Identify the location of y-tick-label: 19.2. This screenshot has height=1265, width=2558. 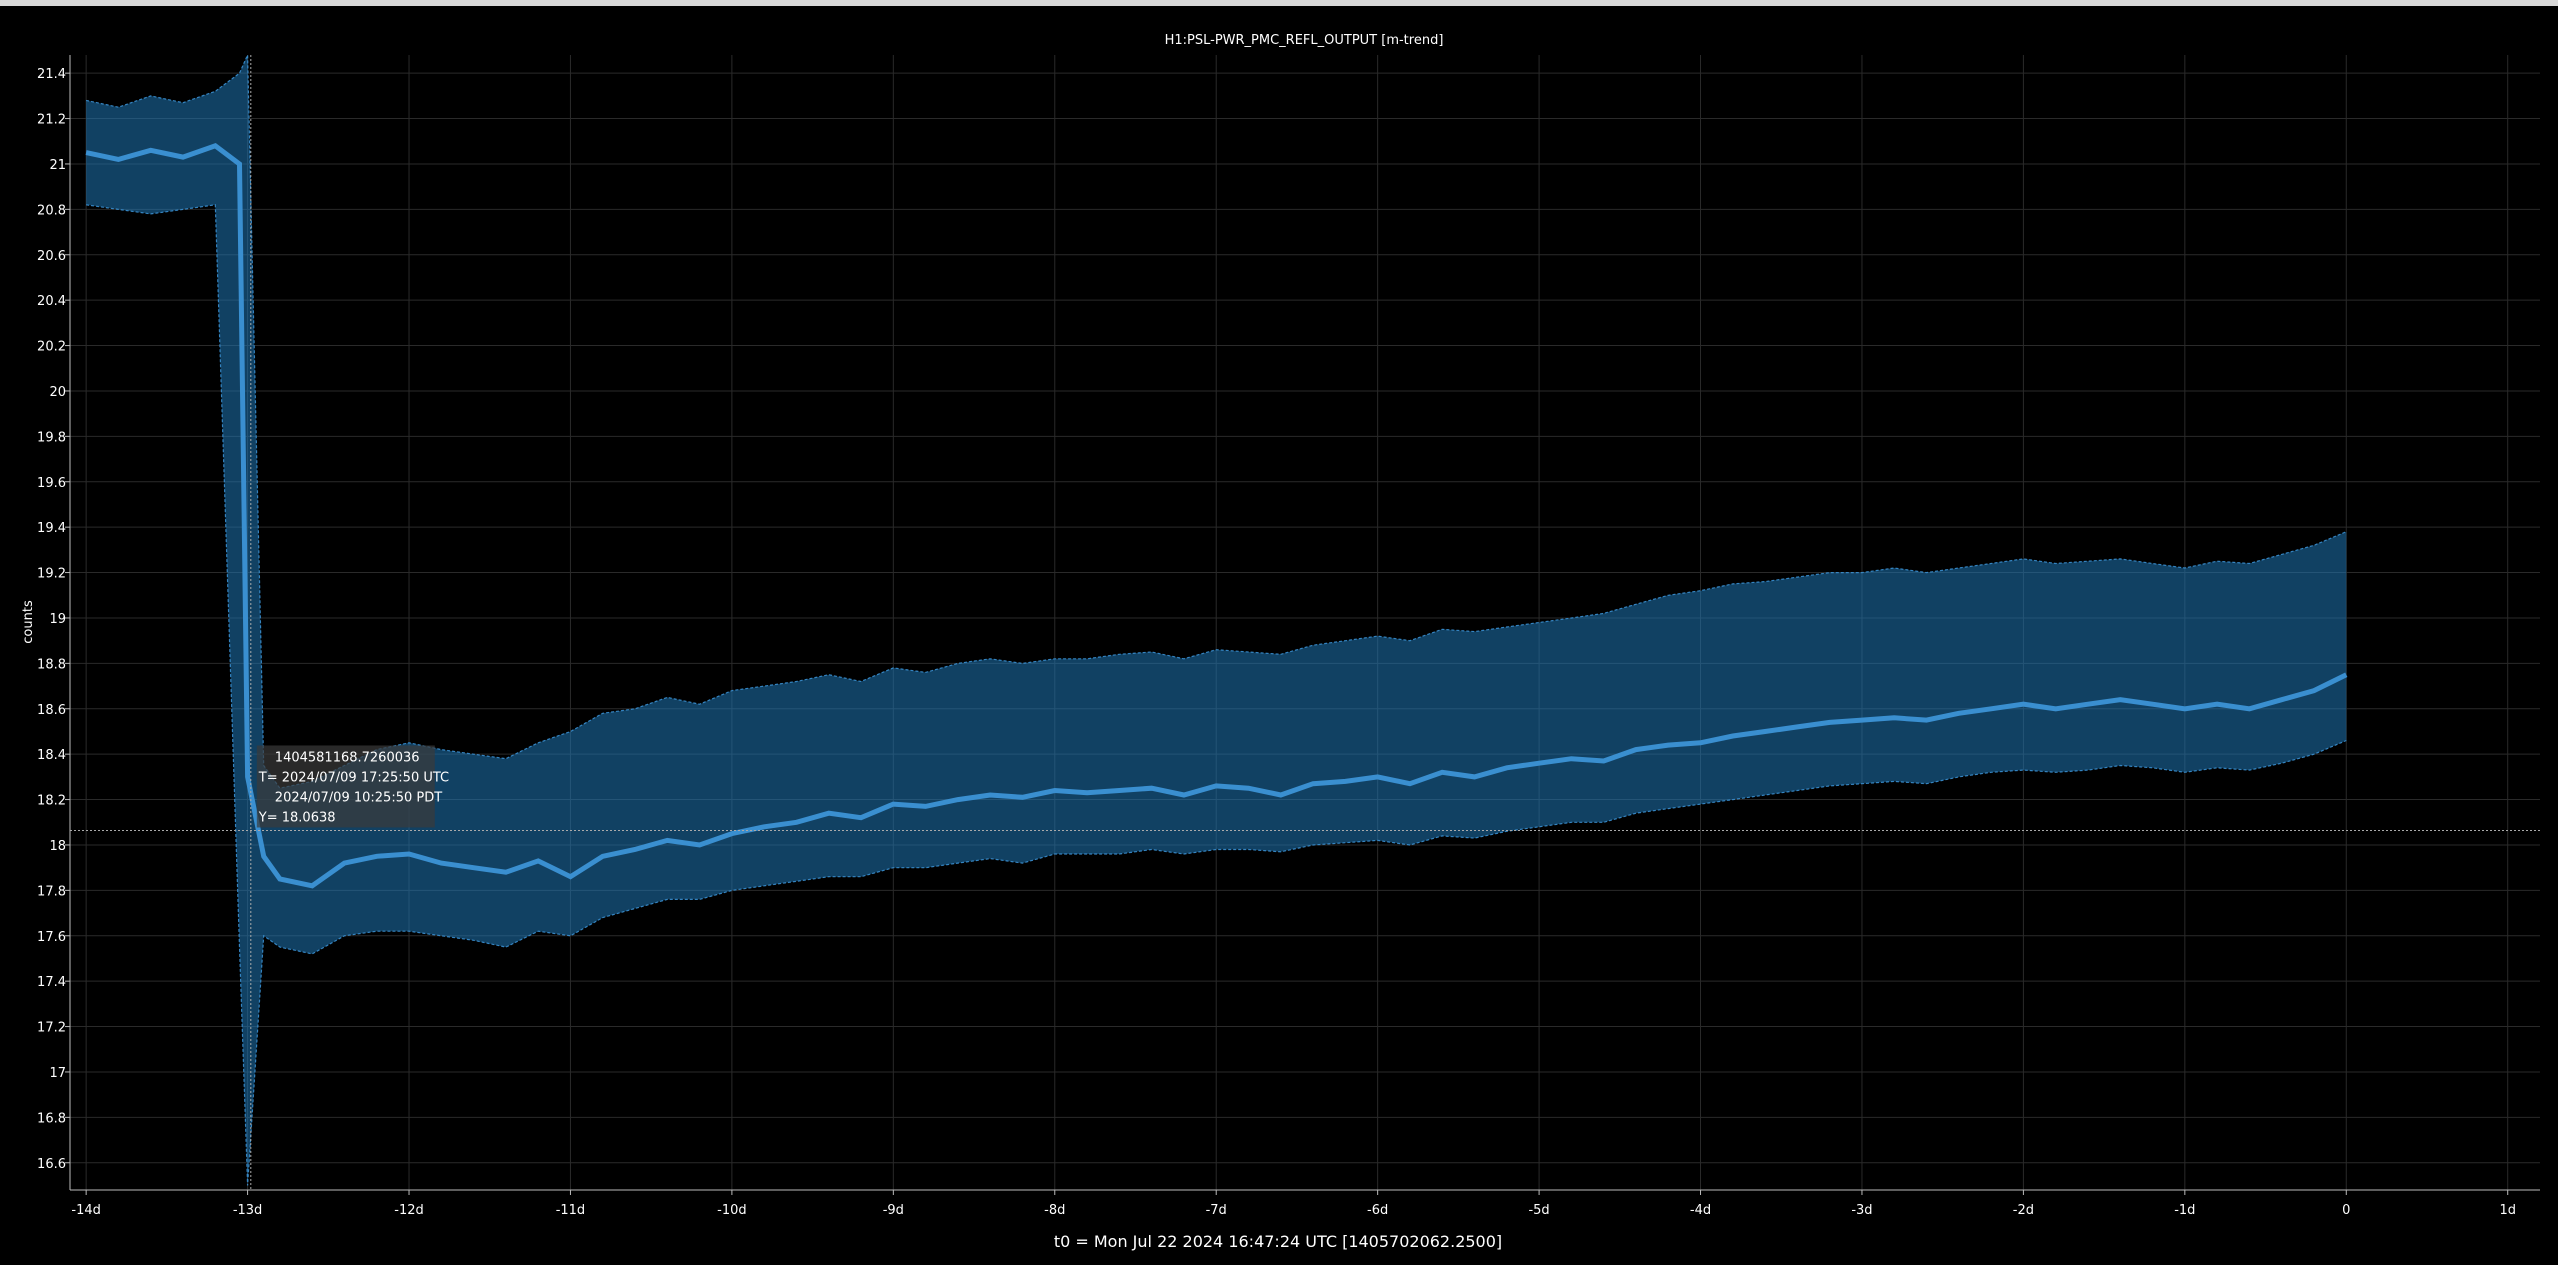
(51, 574).